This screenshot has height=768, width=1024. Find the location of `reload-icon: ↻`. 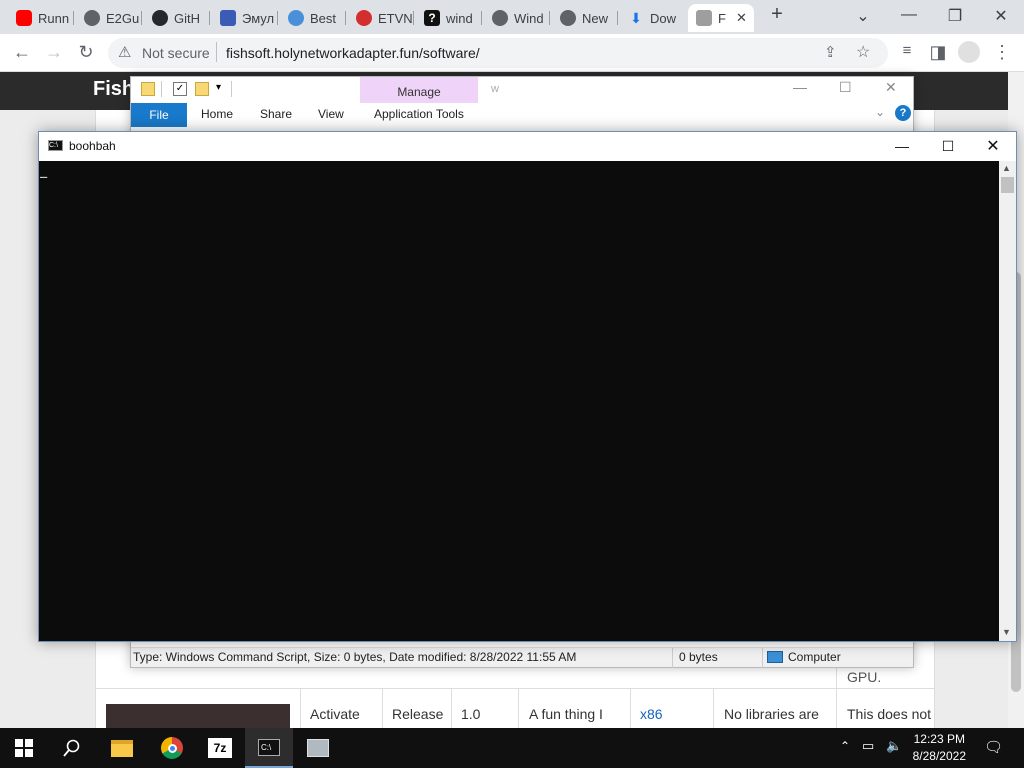

reload-icon: ↻ is located at coordinates (86, 52).